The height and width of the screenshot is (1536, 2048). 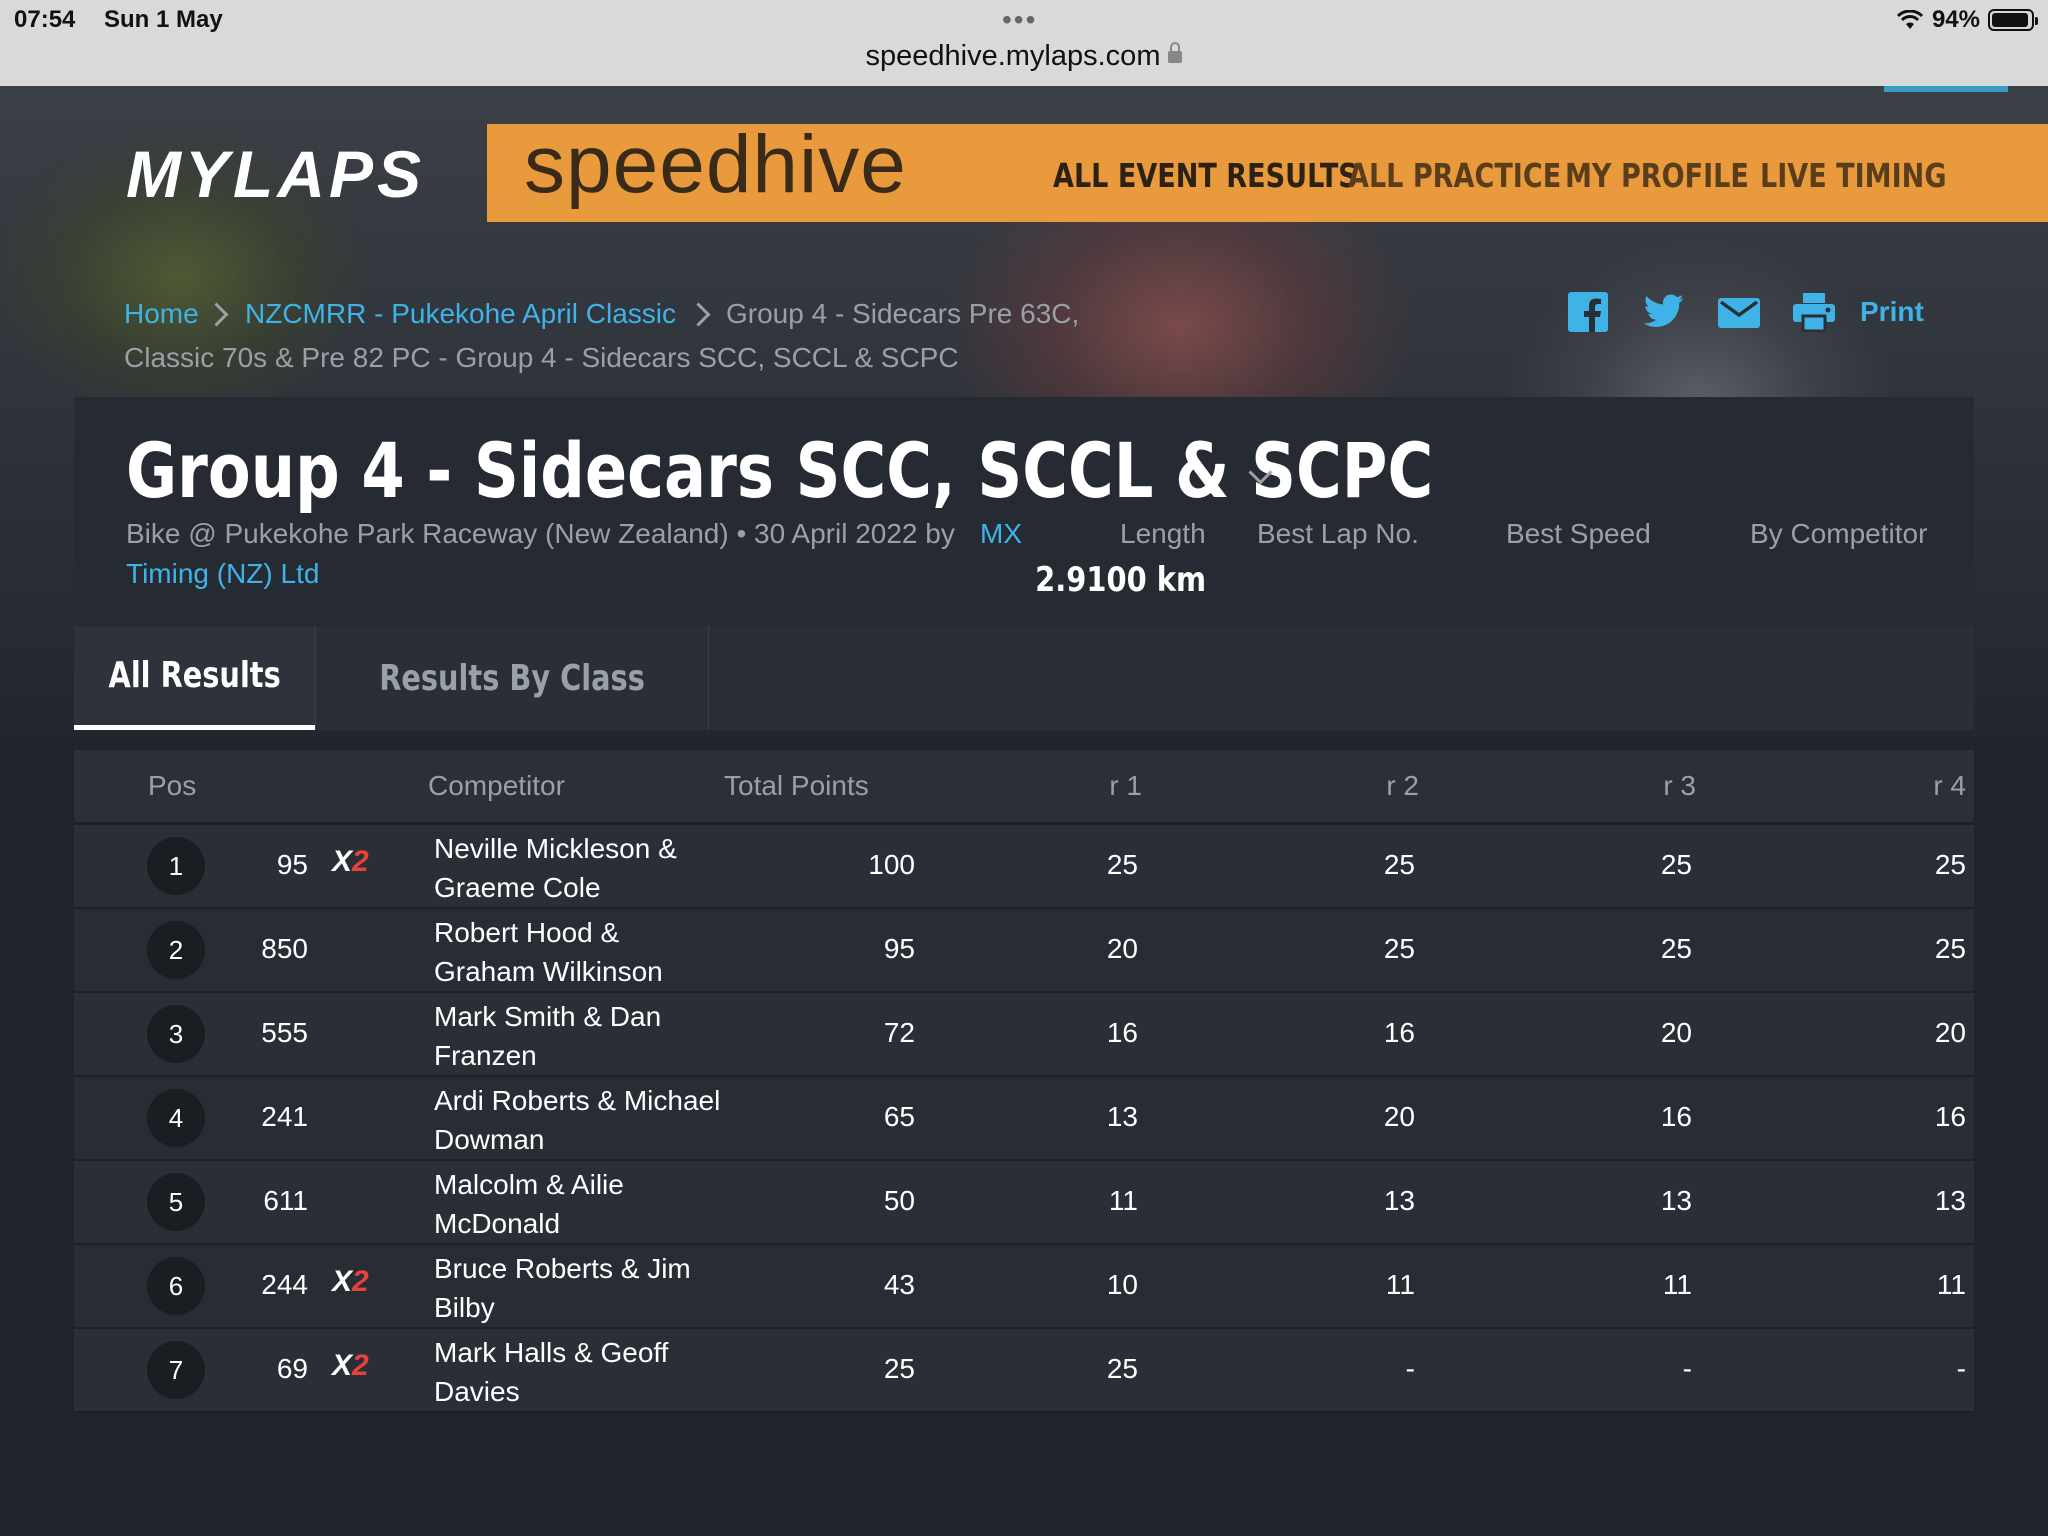 I want to click on round-2-points: -, so click(x=1410, y=1368).